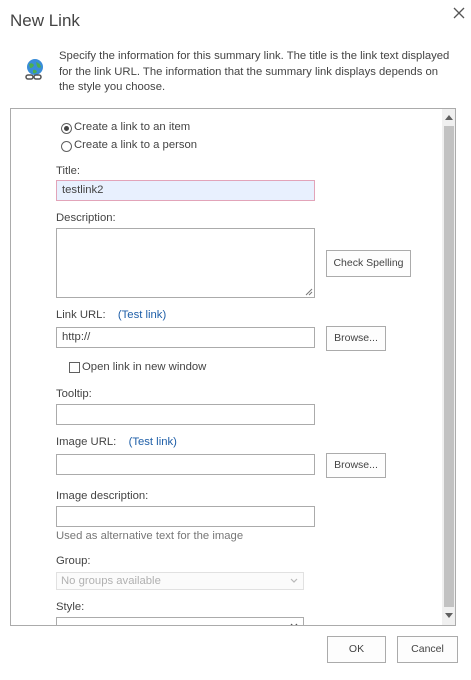  What do you see at coordinates (74, 394) in the screenshot?
I see `tooltip-label: Tooltip:` at bounding box center [74, 394].